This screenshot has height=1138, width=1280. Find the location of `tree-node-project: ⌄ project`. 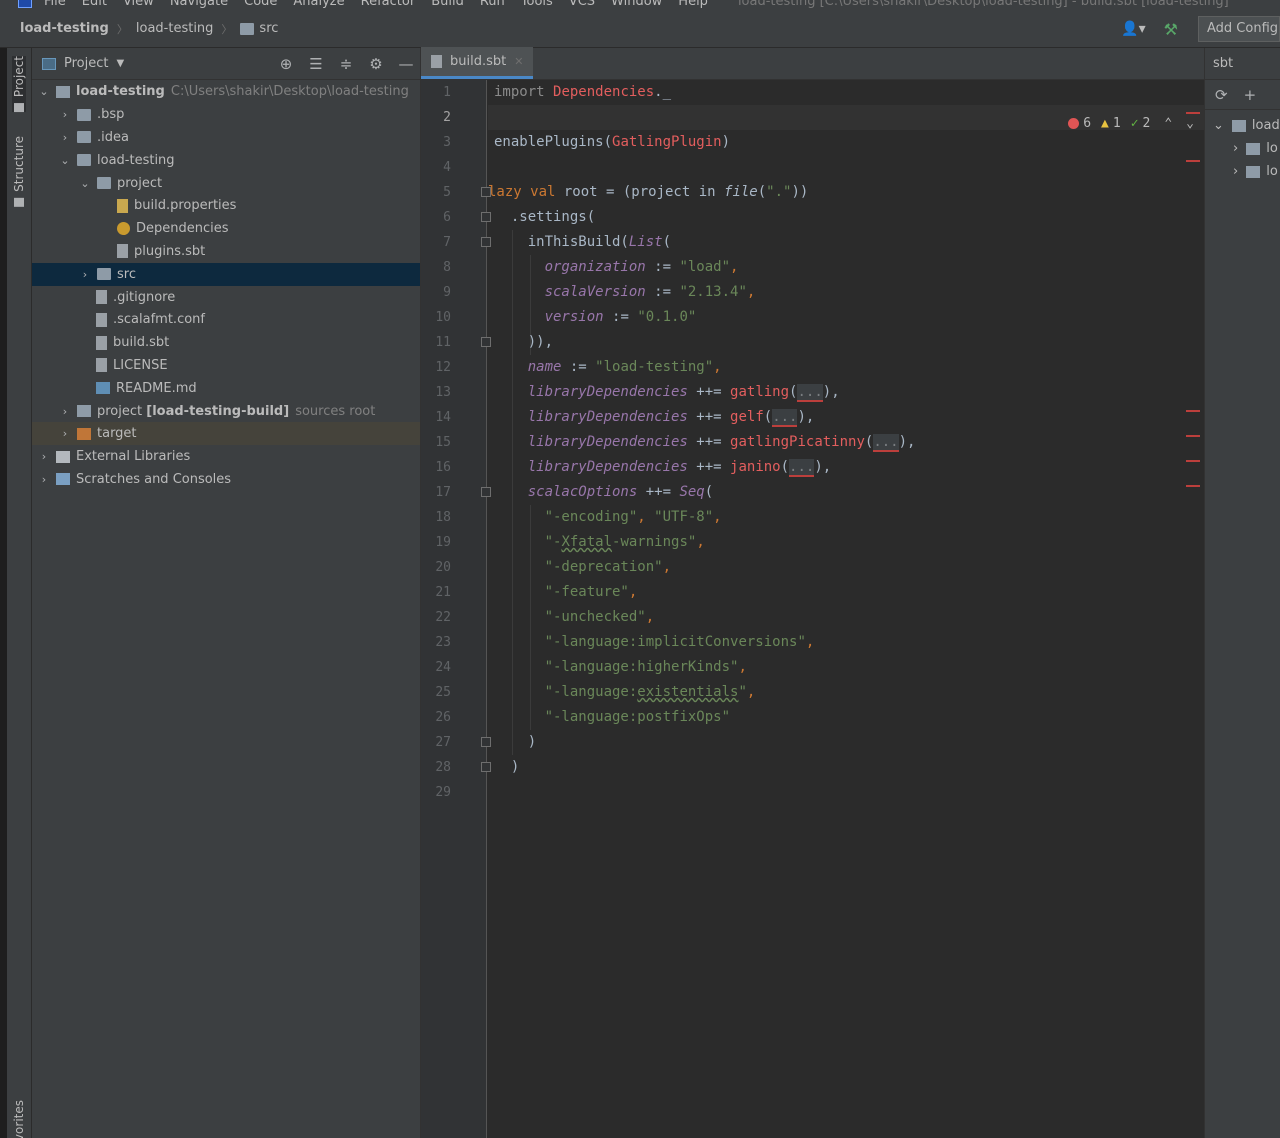

tree-node-project: ⌄ project is located at coordinates (226, 183).